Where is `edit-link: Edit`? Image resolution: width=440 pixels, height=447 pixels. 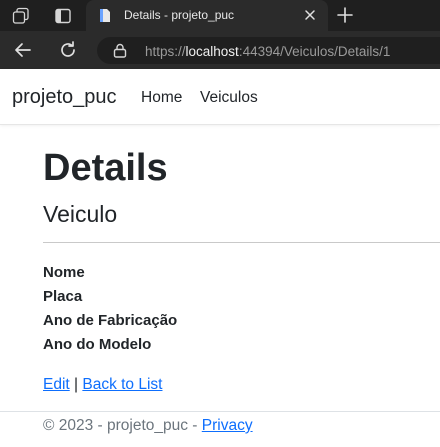 edit-link: Edit is located at coordinates (56, 384).